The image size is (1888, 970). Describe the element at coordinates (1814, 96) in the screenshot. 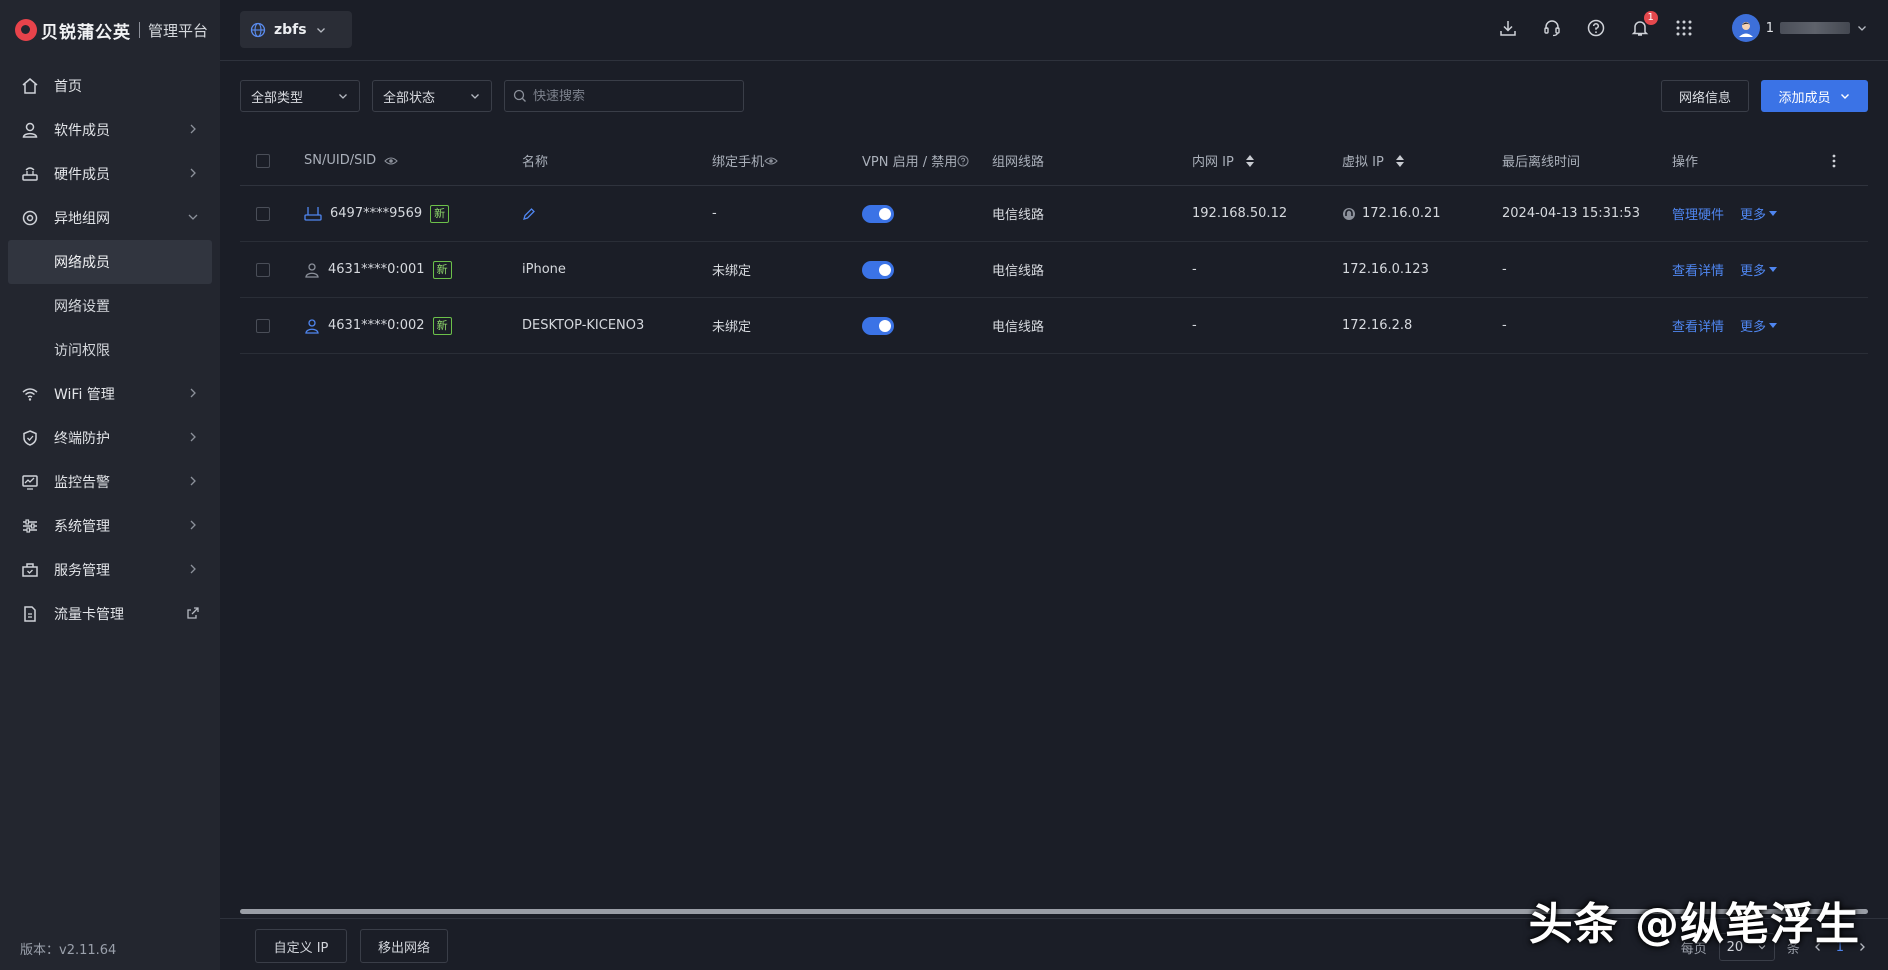

I see `add-member-button: 添加成员` at that location.